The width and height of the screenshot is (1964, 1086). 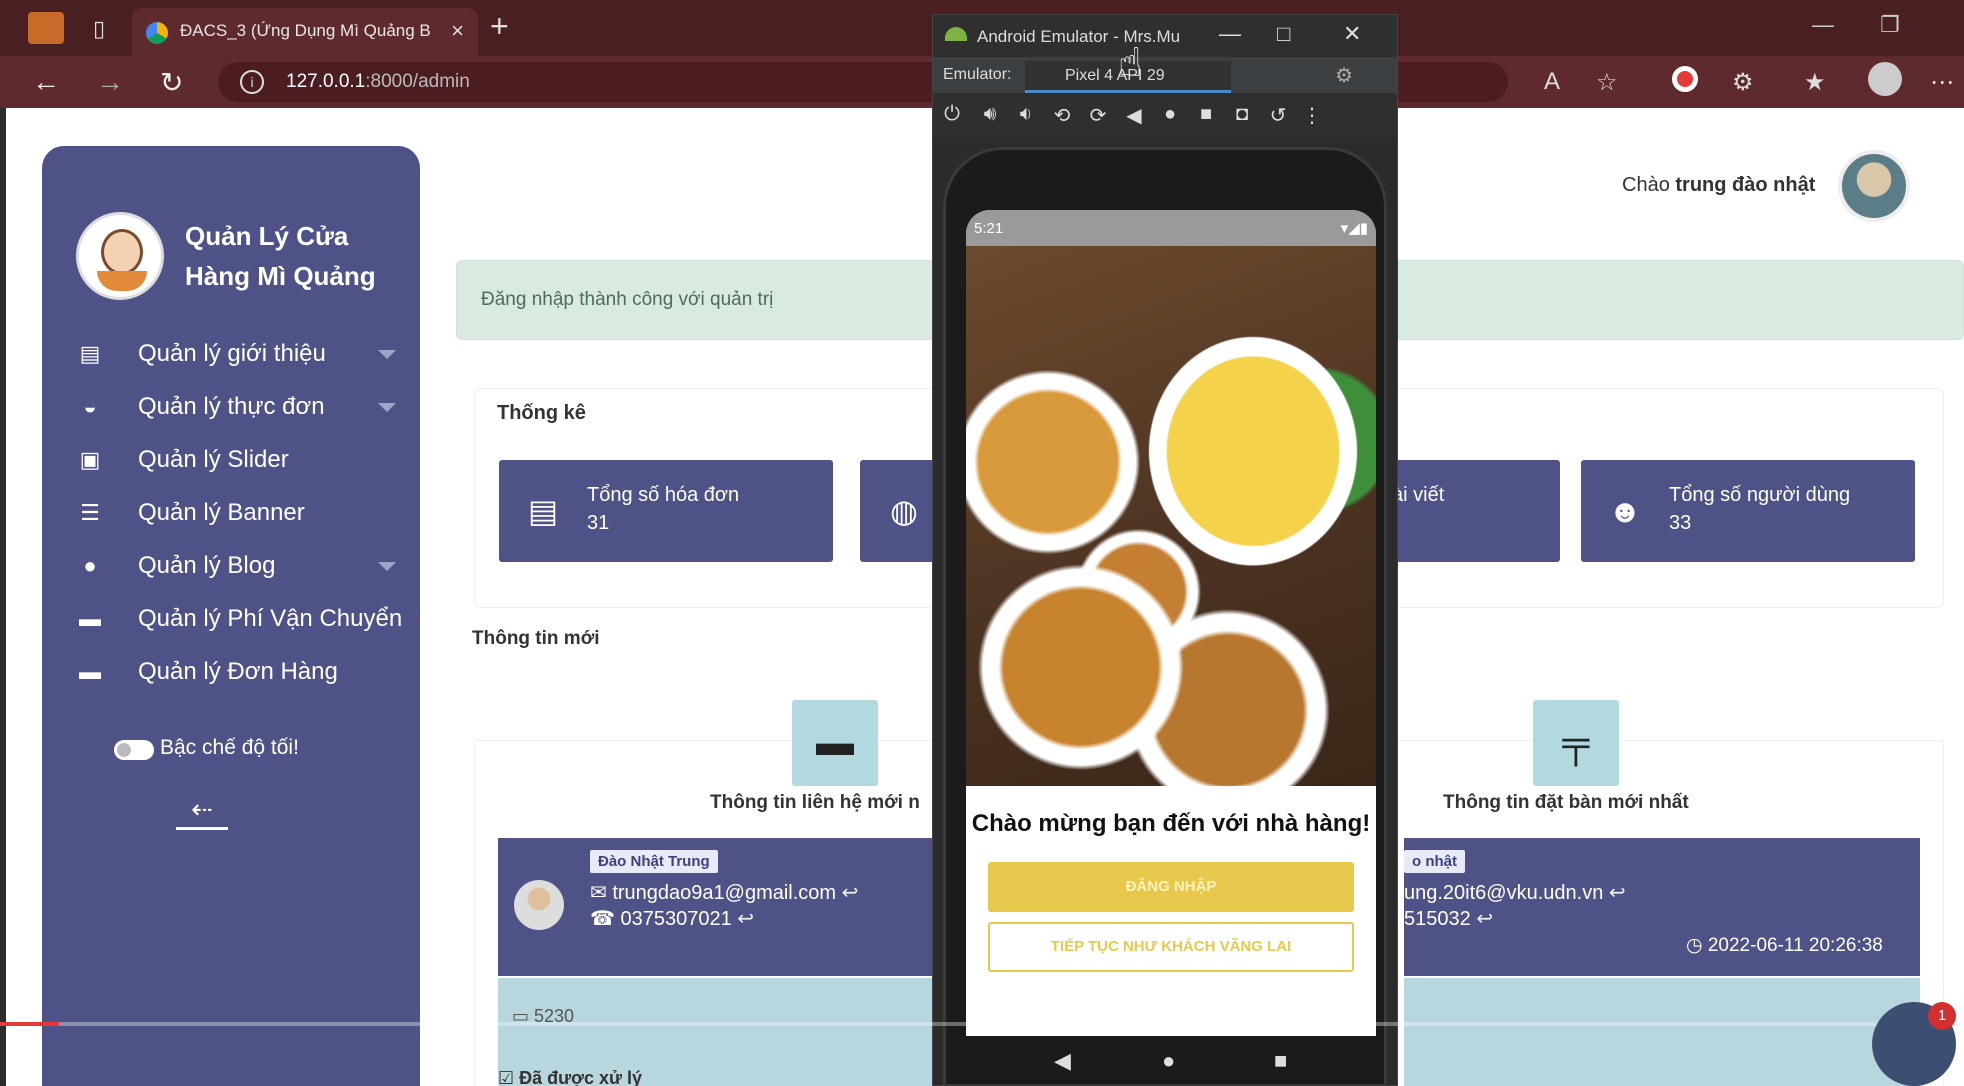 I want to click on video-progress-fill, so click(x=29, y=1024).